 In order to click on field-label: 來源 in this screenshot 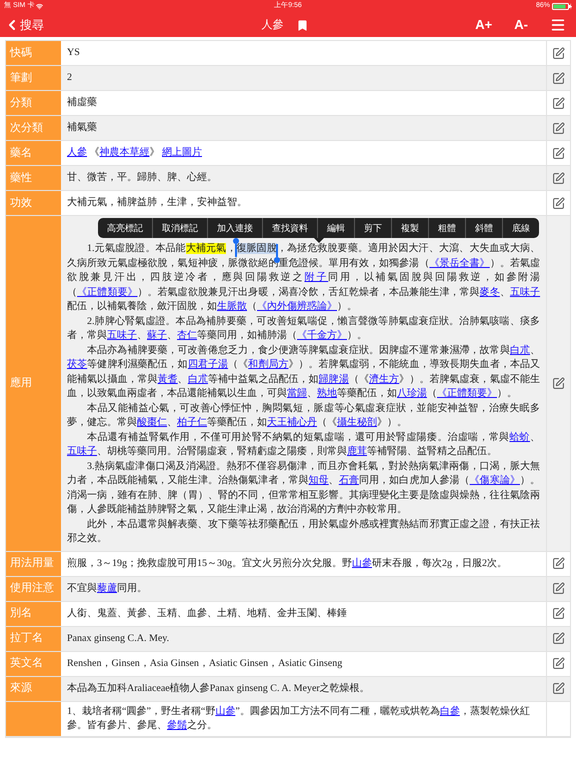, I will do `click(21, 688)`.